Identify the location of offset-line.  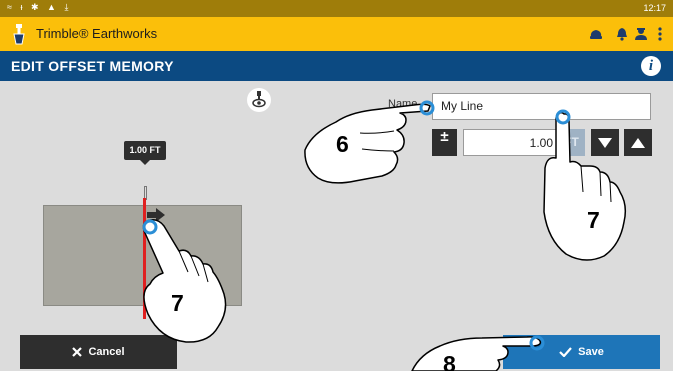
(144, 258).